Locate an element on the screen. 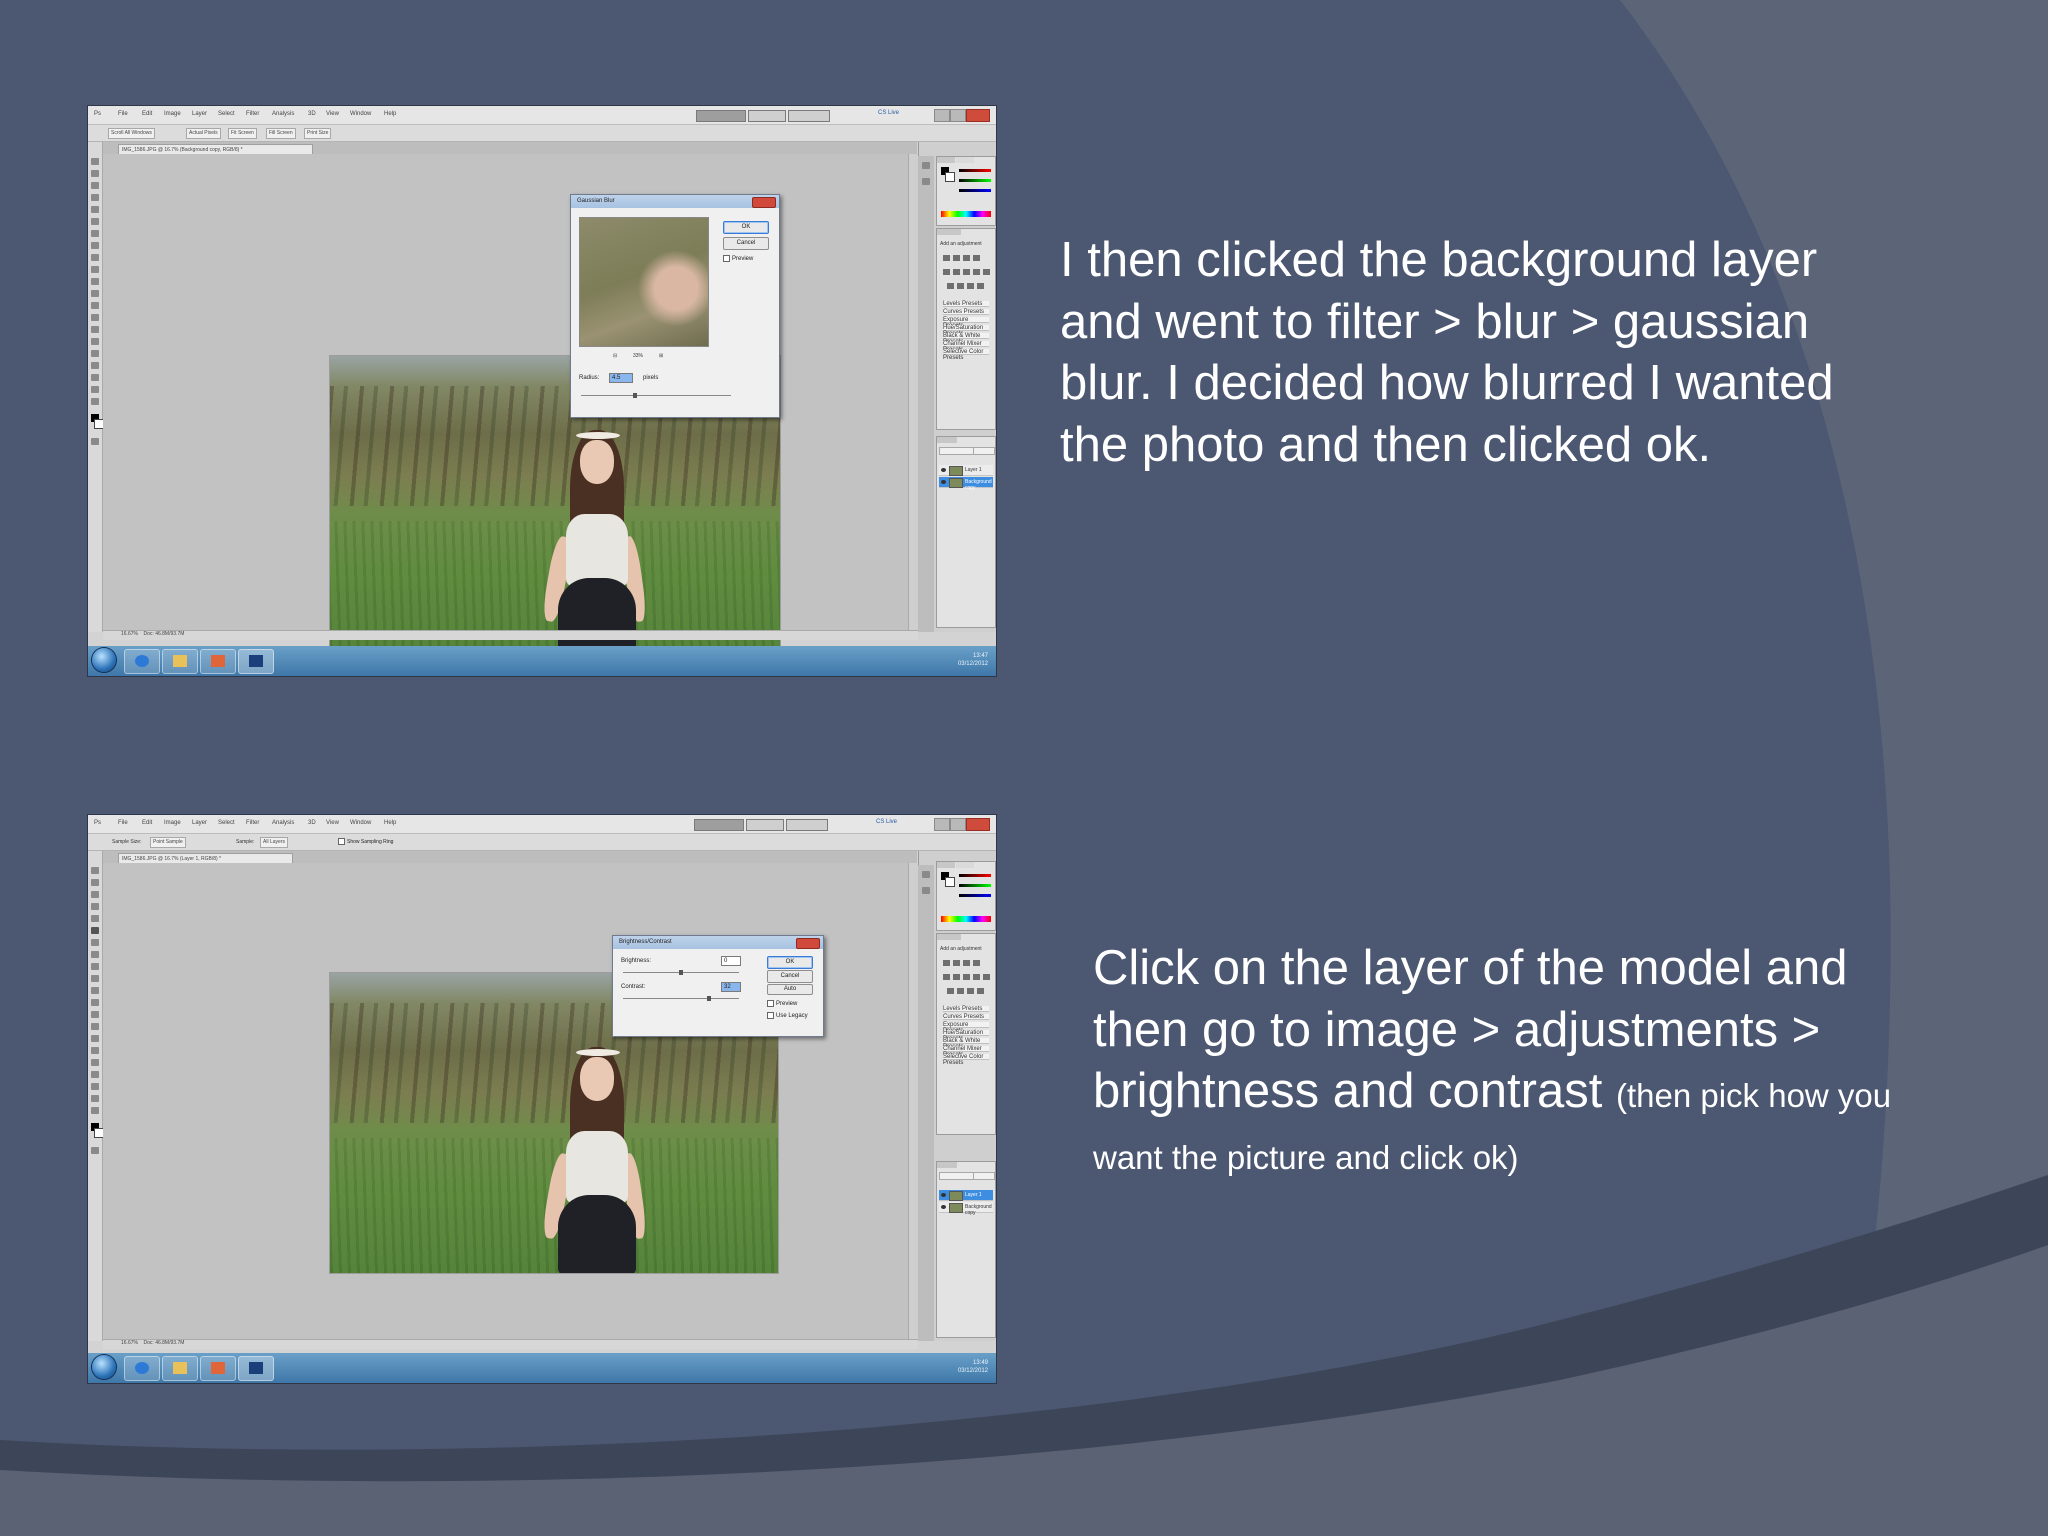  contrast-slider is located at coordinates (681, 998).